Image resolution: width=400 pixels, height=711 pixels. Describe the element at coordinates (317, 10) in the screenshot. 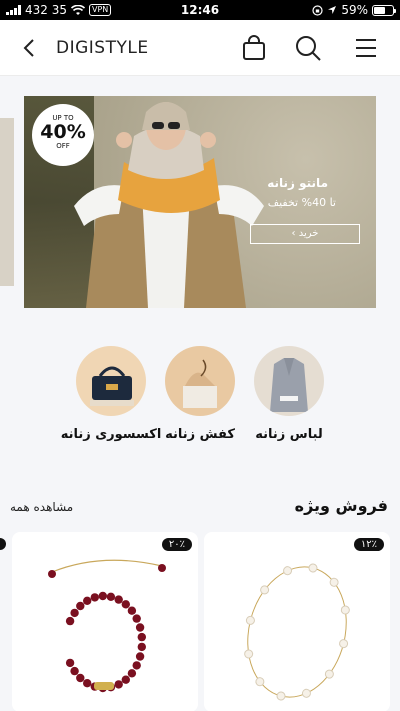

I see `lock-rotation-icon` at that location.